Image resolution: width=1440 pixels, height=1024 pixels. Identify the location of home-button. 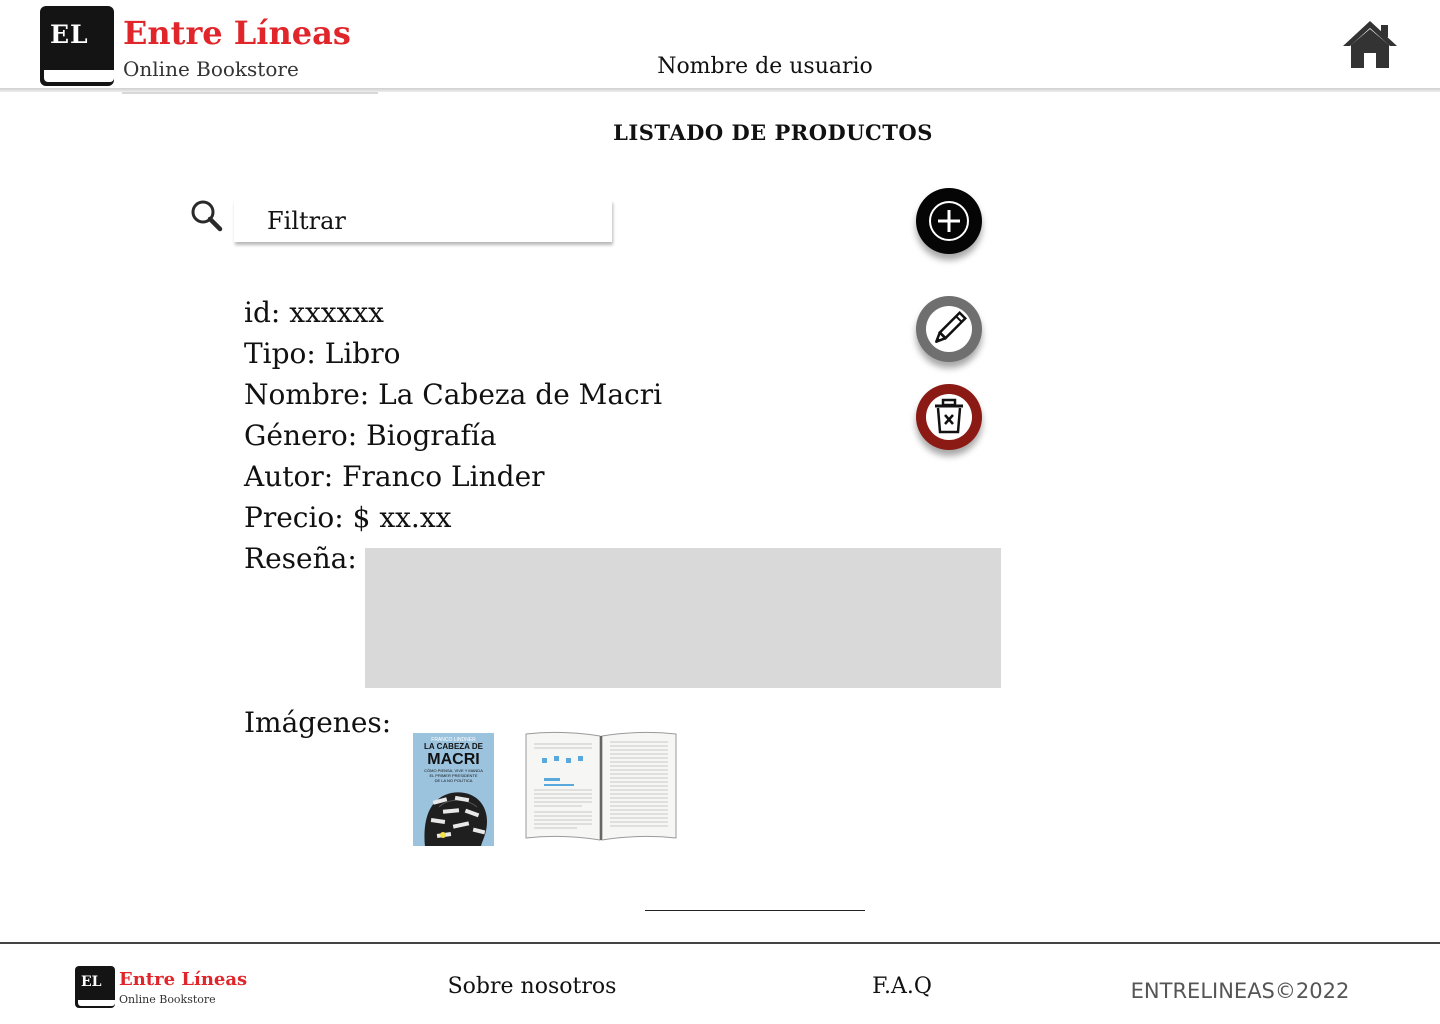
(1370, 45).